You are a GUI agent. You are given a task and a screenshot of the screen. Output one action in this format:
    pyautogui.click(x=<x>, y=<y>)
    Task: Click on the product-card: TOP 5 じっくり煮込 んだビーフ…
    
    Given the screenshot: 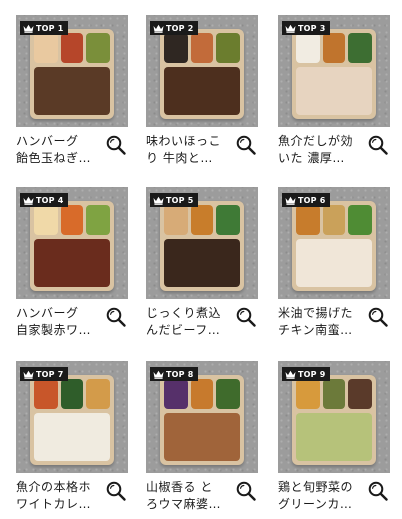 What is the action you would take?
    pyautogui.click(x=202, y=266)
    